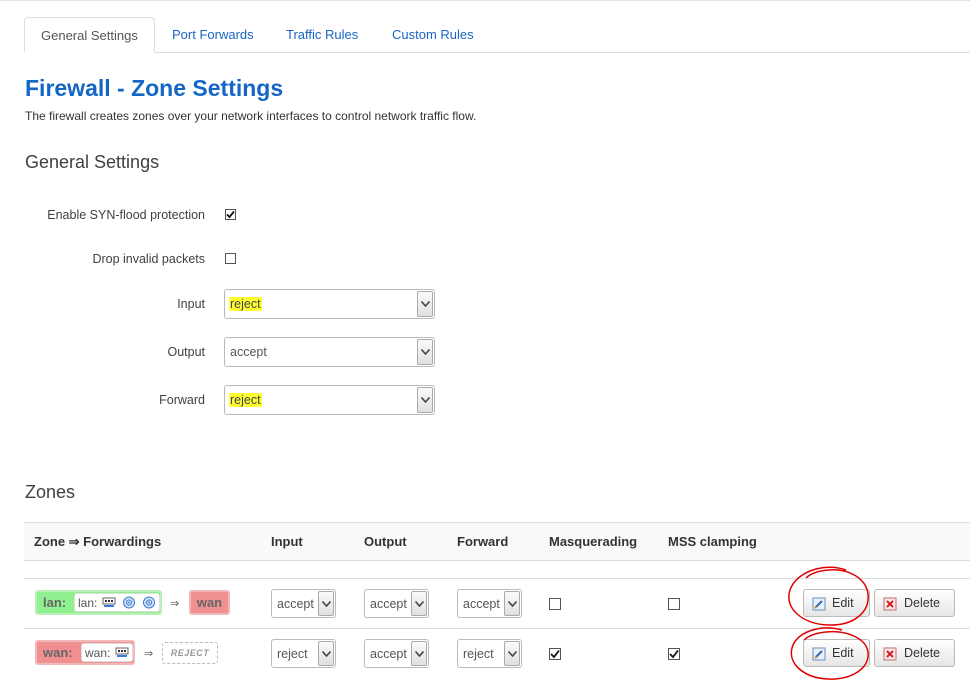 This screenshot has height=692, width=970. I want to click on top-border, so click(485, 0).